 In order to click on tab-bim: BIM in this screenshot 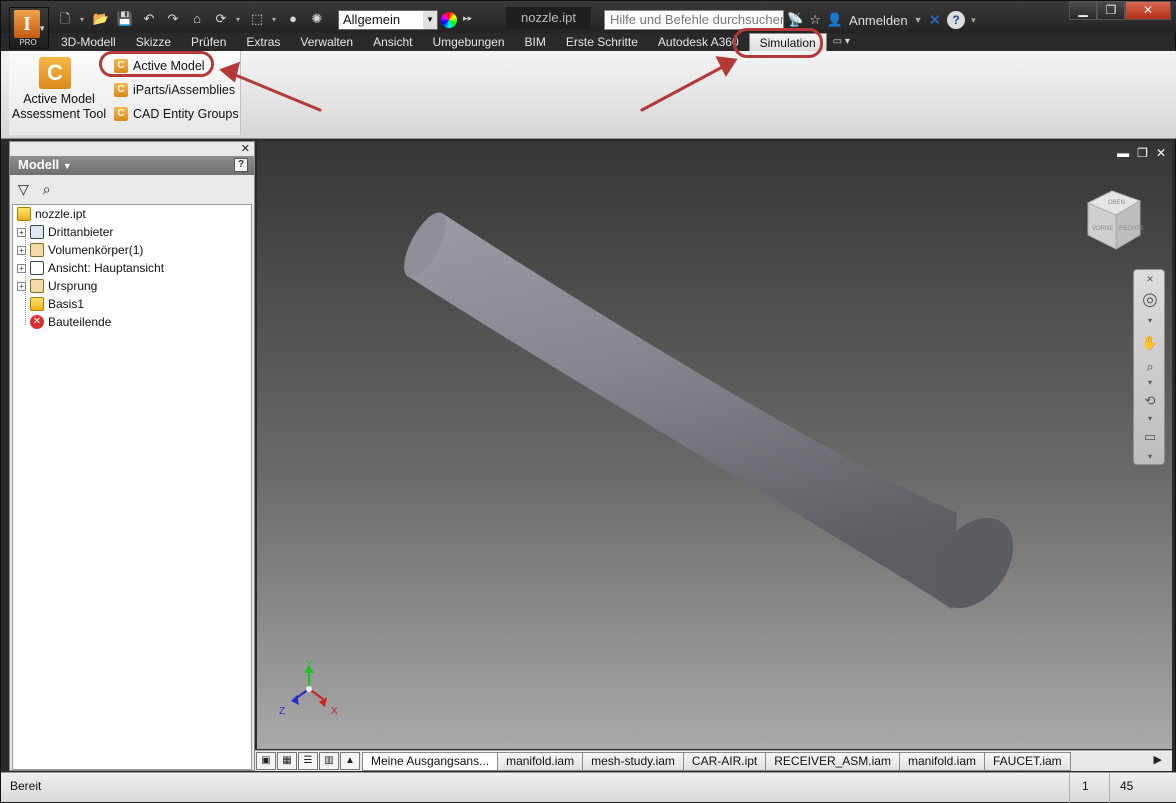, I will do `click(535, 42)`.